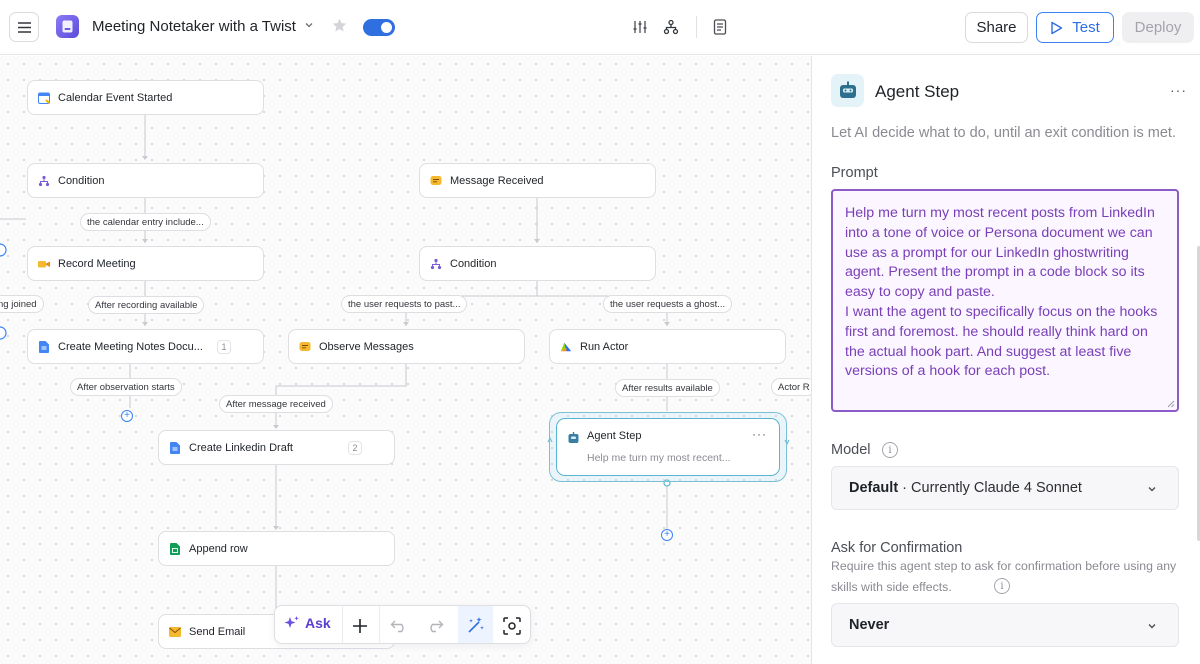 This screenshot has width=1200, height=664. What do you see at coordinates (276, 548) in the screenshot?
I see `node-append-row: Append row` at bounding box center [276, 548].